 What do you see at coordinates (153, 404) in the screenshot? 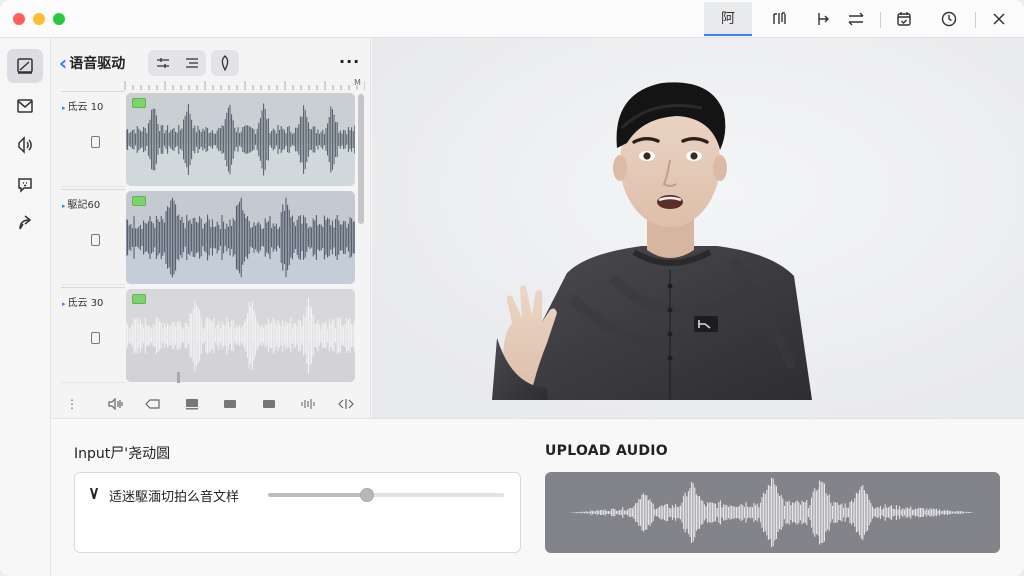
I see `tag-icon` at bounding box center [153, 404].